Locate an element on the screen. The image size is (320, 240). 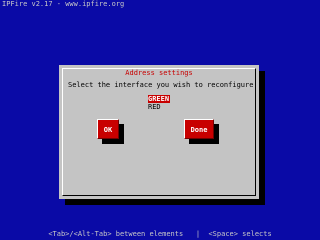
screen-title: IPFire v2.17 - www.ipfire.org is located at coordinates (63, 4).